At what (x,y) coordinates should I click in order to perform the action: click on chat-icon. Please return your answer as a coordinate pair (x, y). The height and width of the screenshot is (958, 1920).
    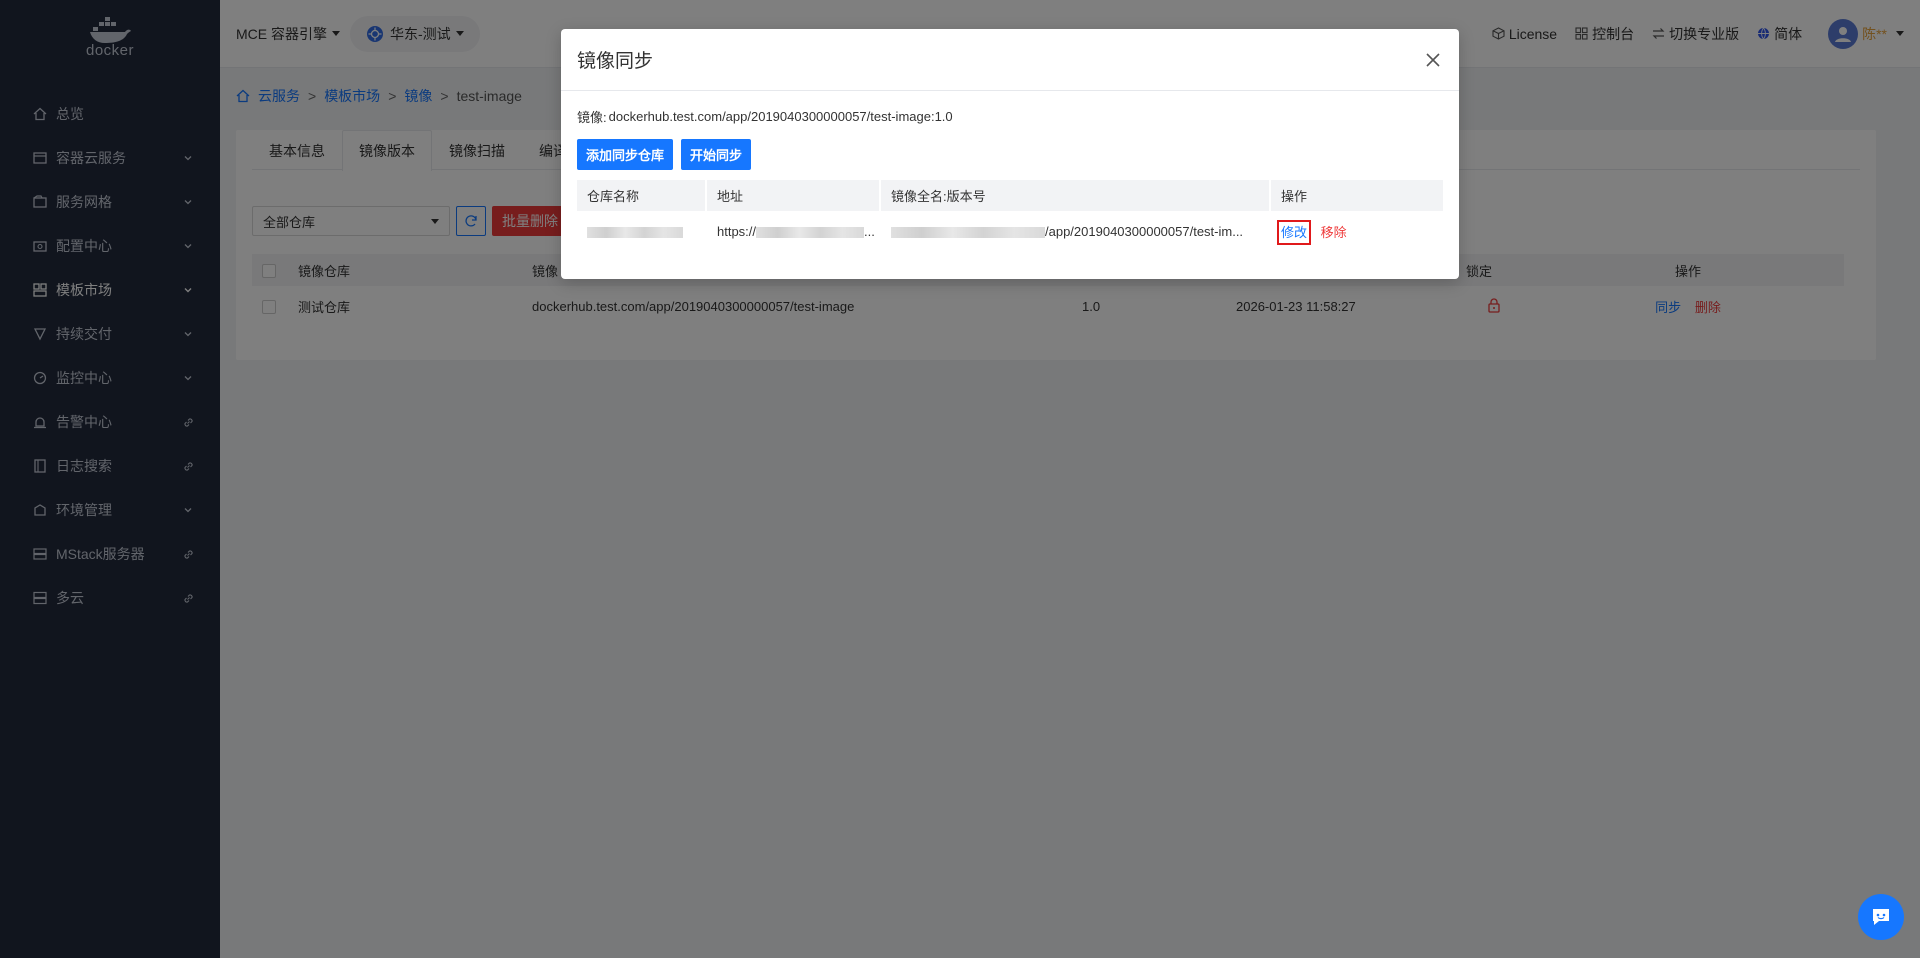
    Looking at the image, I should click on (1881, 917).